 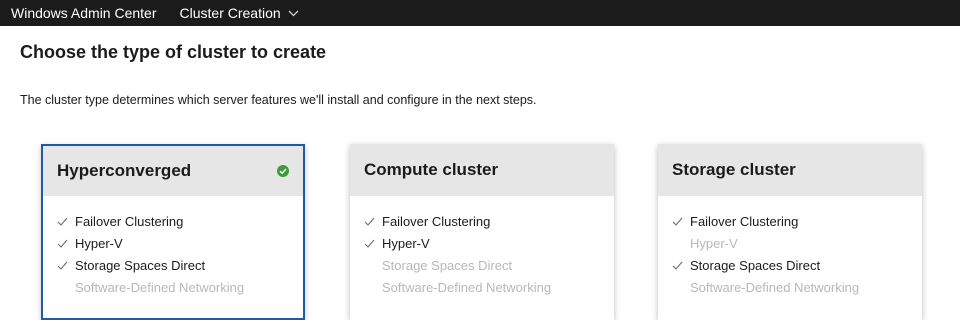 I want to click on chevron-down-icon, so click(x=293, y=13).